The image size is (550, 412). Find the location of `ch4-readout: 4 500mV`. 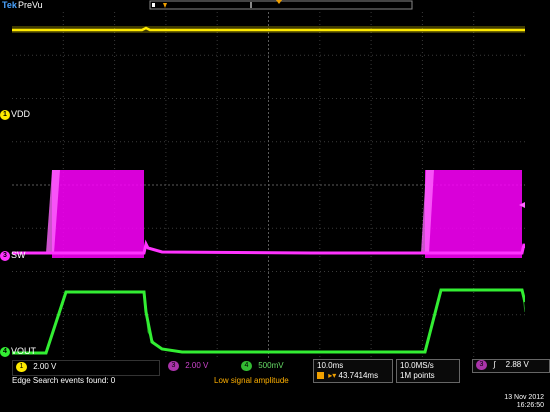

ch4-readout: 4 500mV is located at coordinates (276, 367).